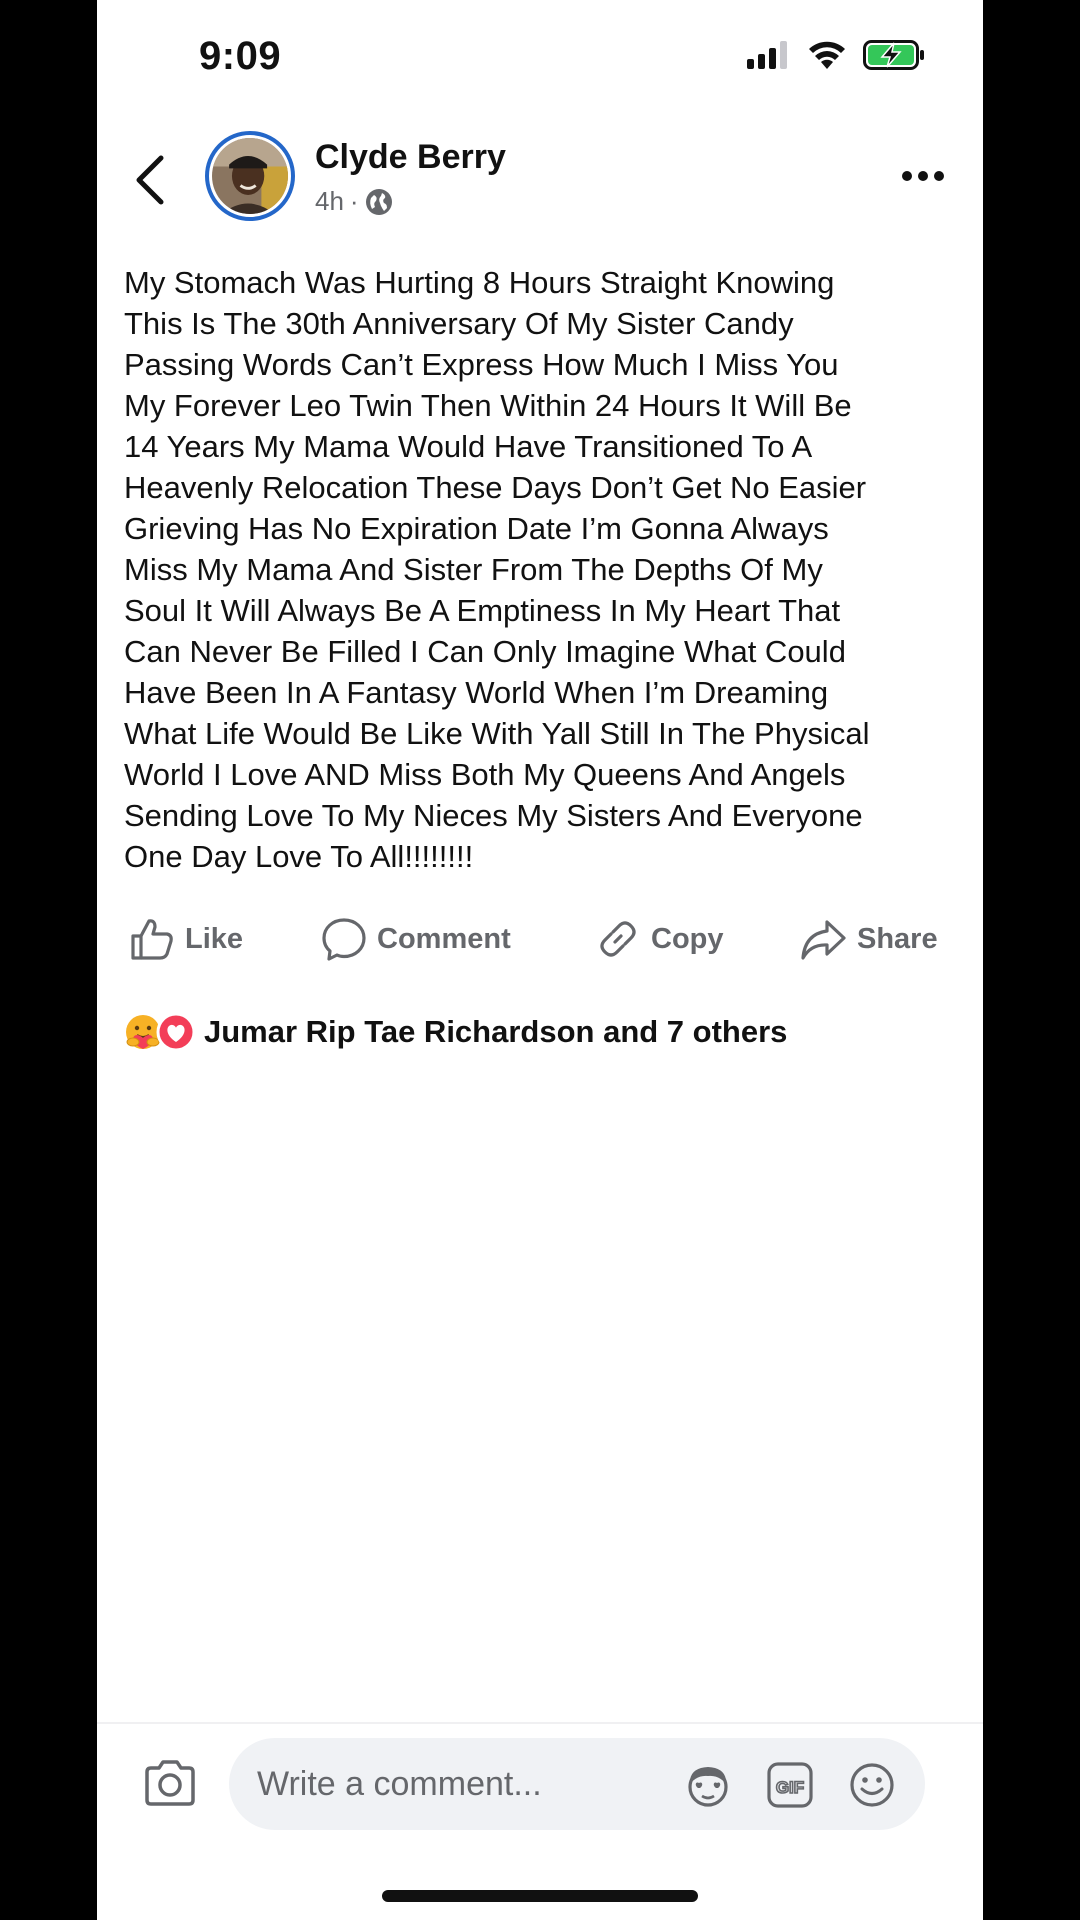 This screenshot has height=1920, width=1080. Describe the element at coordinates (240, 56) in the screenshot. I see `status-time: 9:09` at that location.